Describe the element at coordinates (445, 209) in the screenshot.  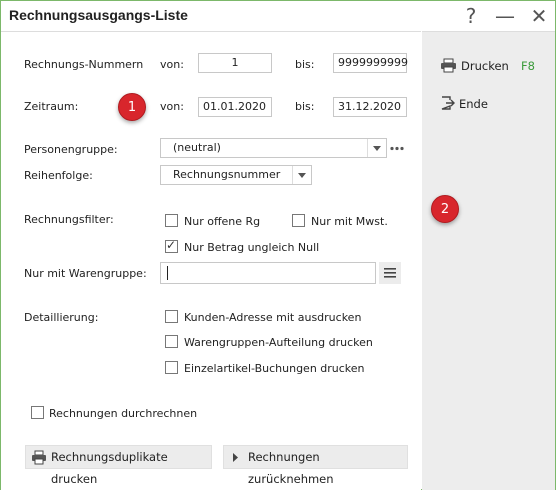
I see `annotation-badge-2: 2` at that location.